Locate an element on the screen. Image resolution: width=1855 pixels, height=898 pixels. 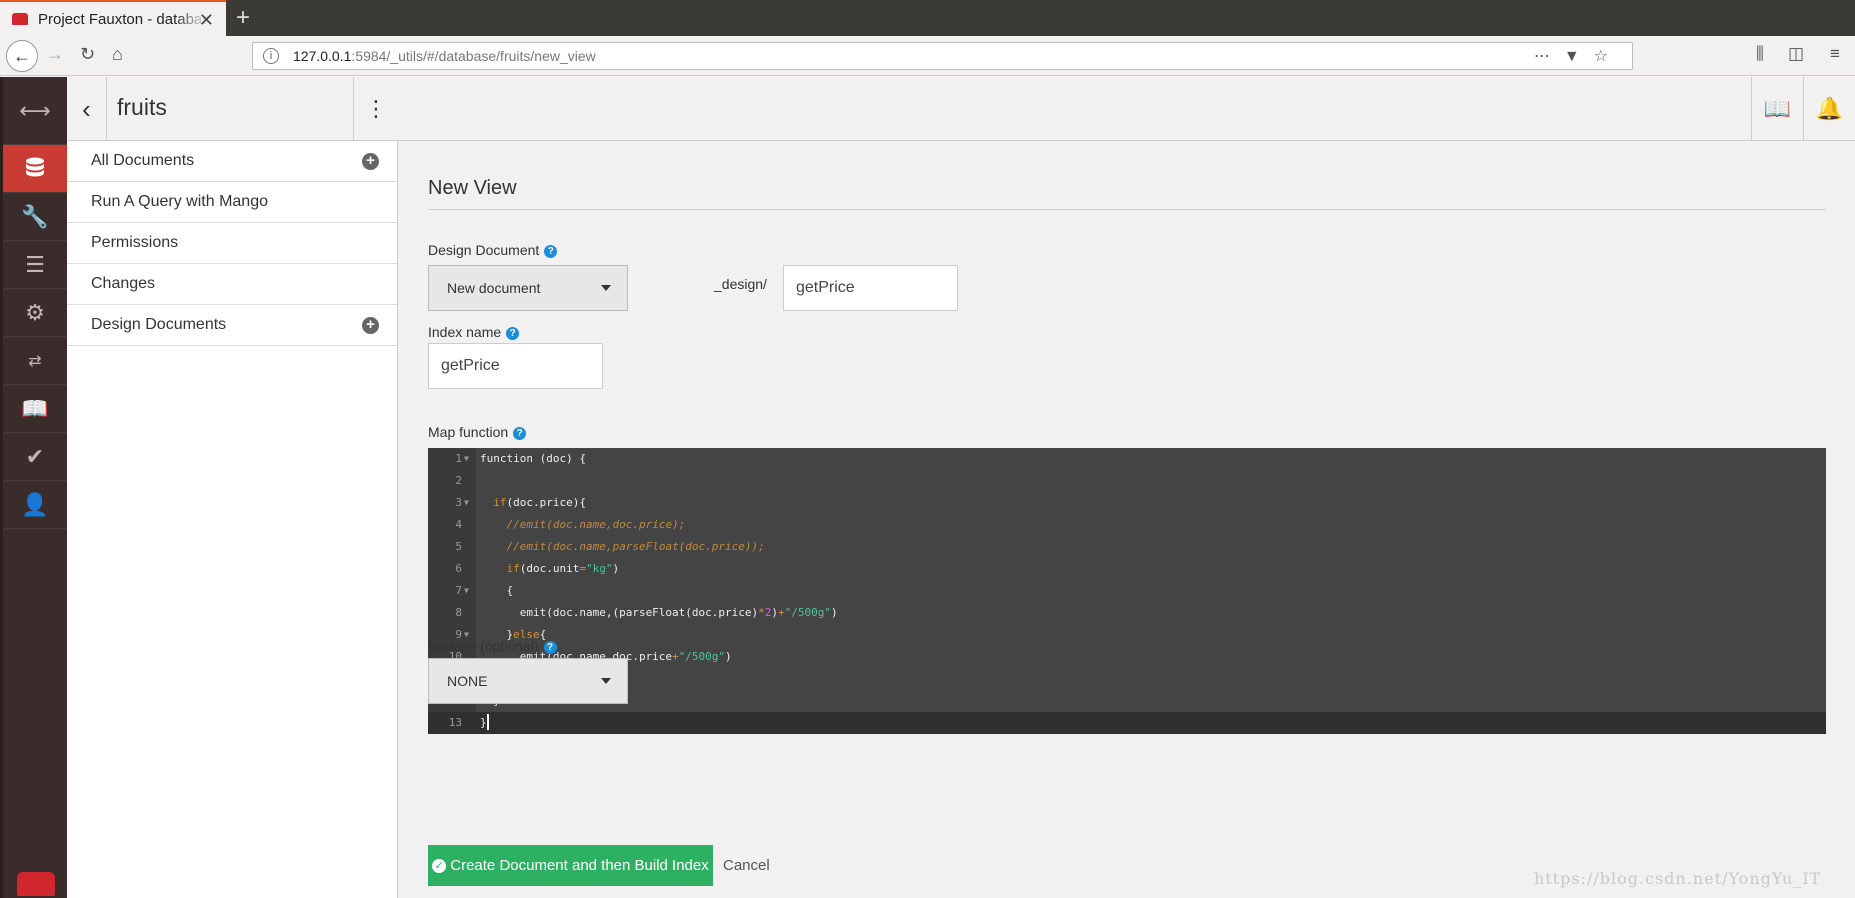
add-document-icon: + is located at coordinates (370, 161).